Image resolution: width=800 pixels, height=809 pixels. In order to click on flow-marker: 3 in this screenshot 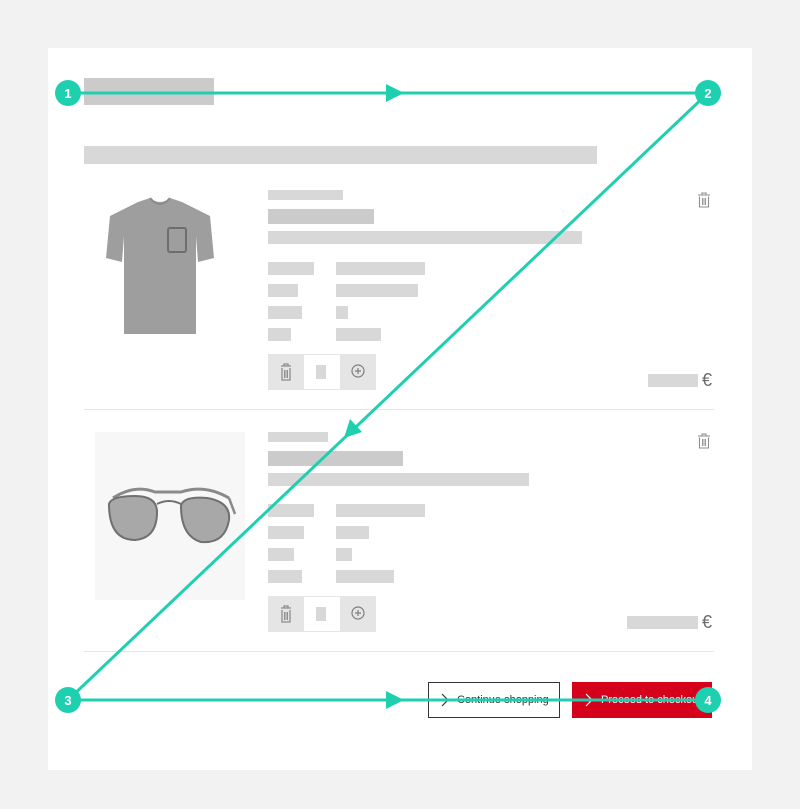, I will do `click(68, 700)`.